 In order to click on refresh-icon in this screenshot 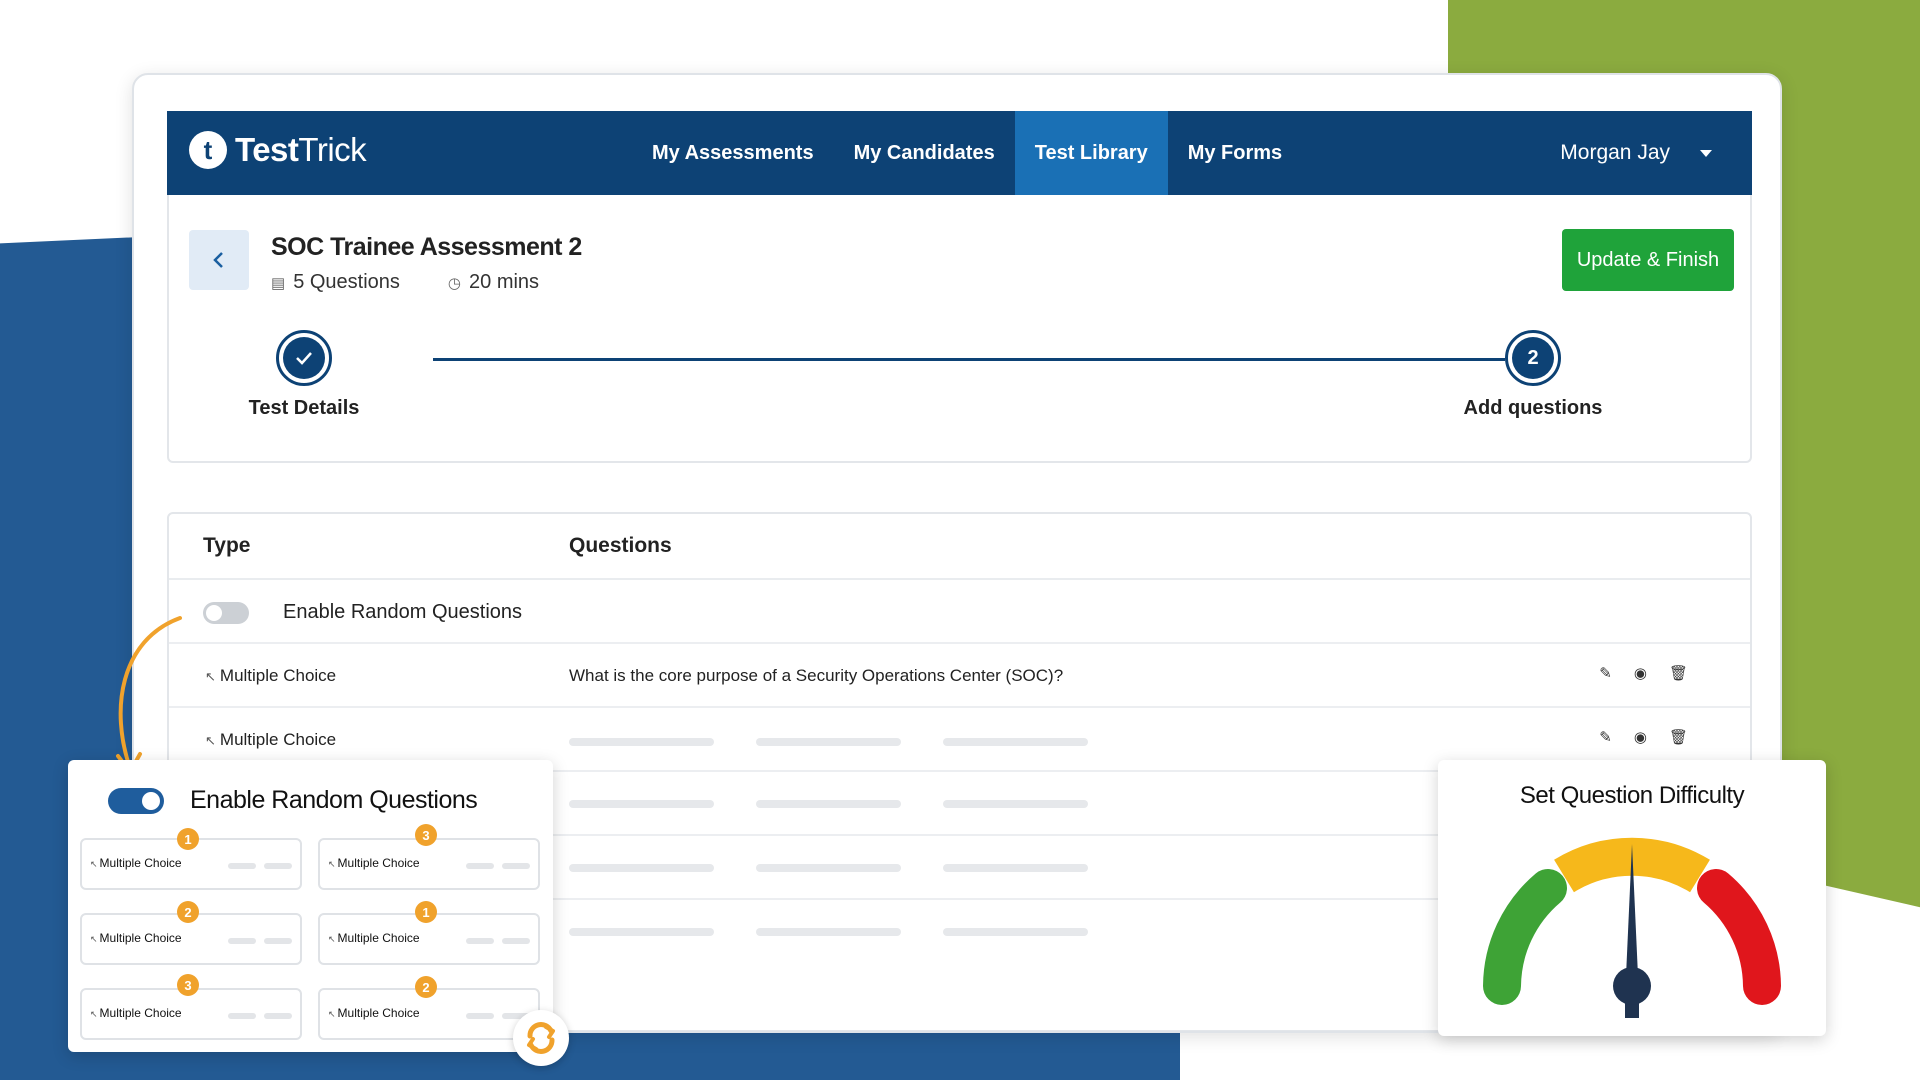, I will do `click(541, 1038)`.